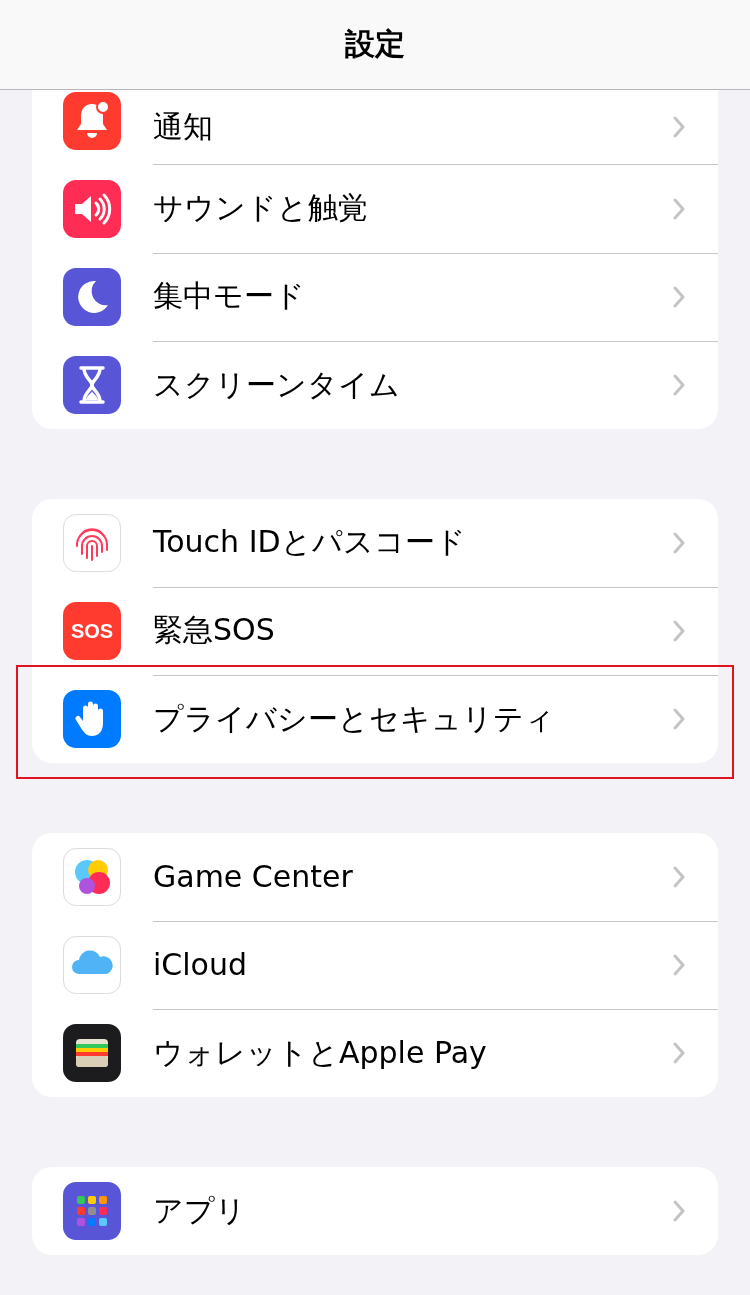 The height and width of the screenshot is (1295, 750). Describe the element at coordinates (92, 631) in the screenshot. I see `sos-icon: SOS` at that location.